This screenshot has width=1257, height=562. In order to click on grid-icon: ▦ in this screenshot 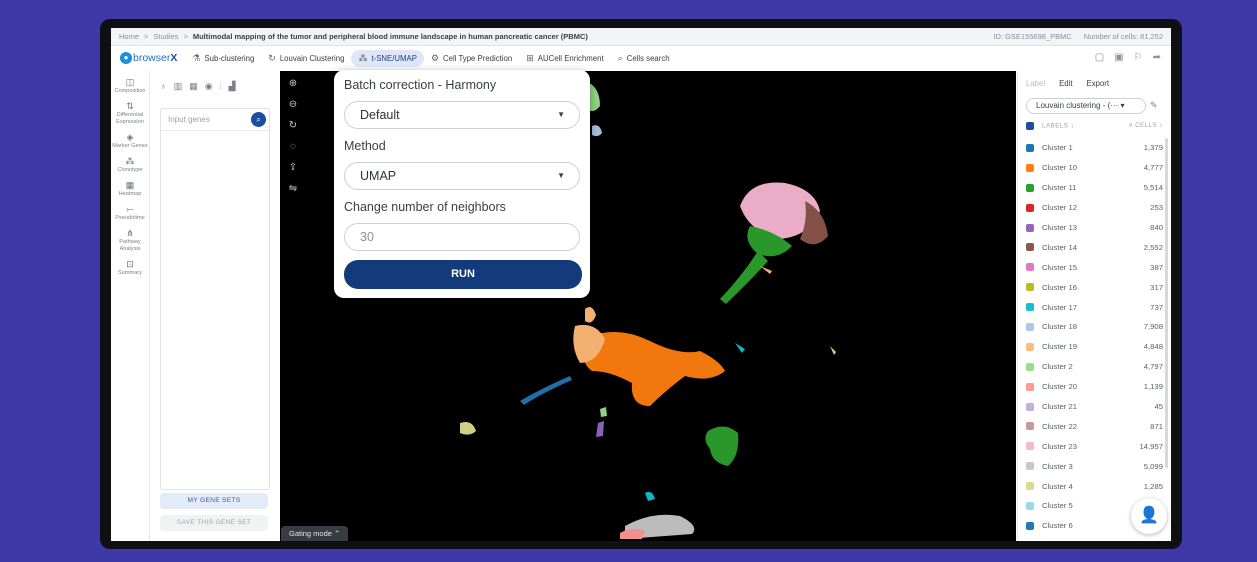, I will do `click(193, 86)`.